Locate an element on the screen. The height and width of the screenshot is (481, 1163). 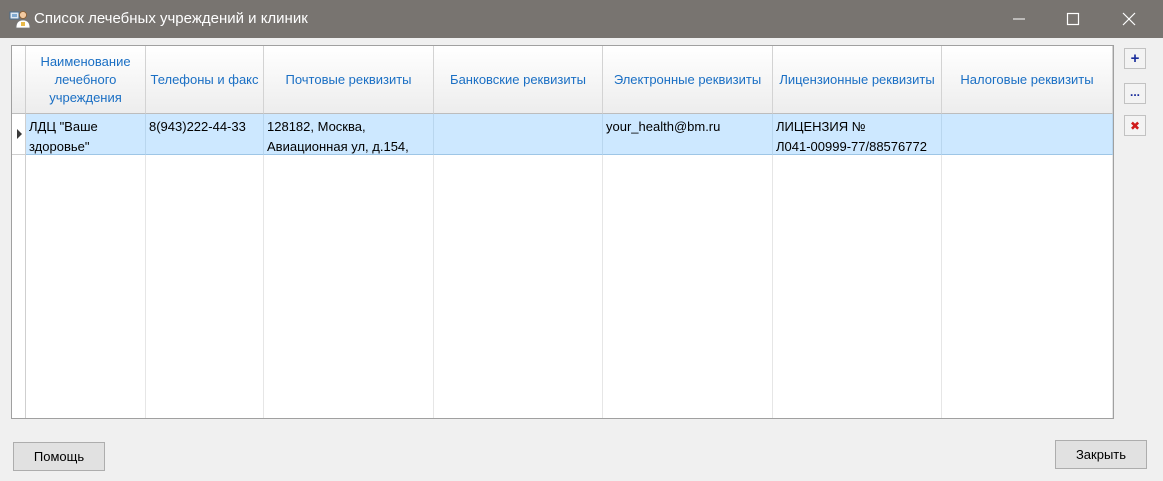
delete-x-icon: ✖ is located at coordinates (1135, 125).